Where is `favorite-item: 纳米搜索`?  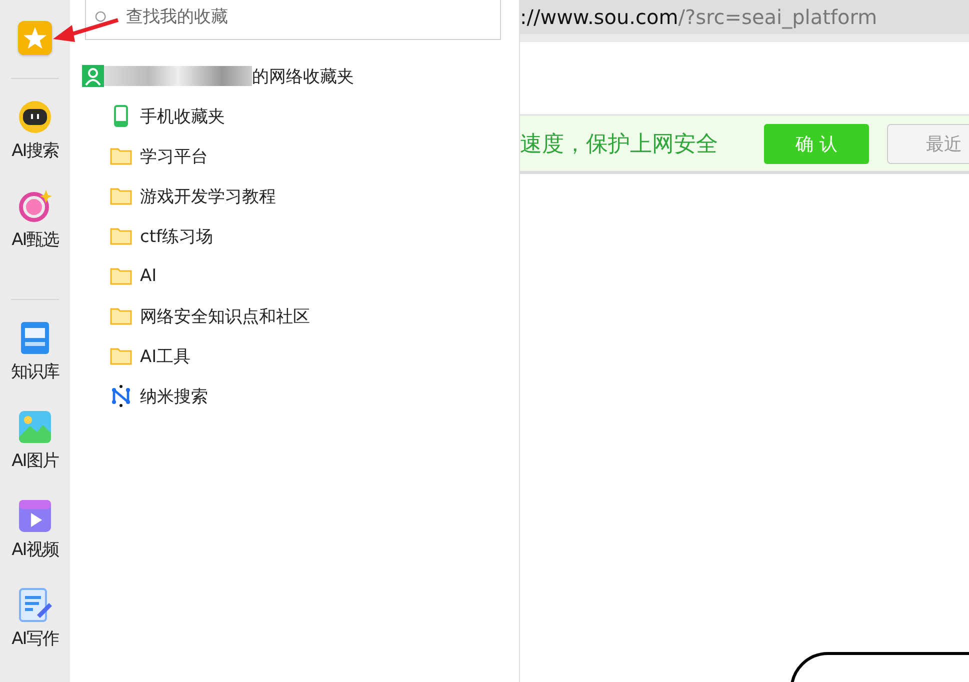 favorite-item: 纳米搜索 is located at coordinates (314, 396).